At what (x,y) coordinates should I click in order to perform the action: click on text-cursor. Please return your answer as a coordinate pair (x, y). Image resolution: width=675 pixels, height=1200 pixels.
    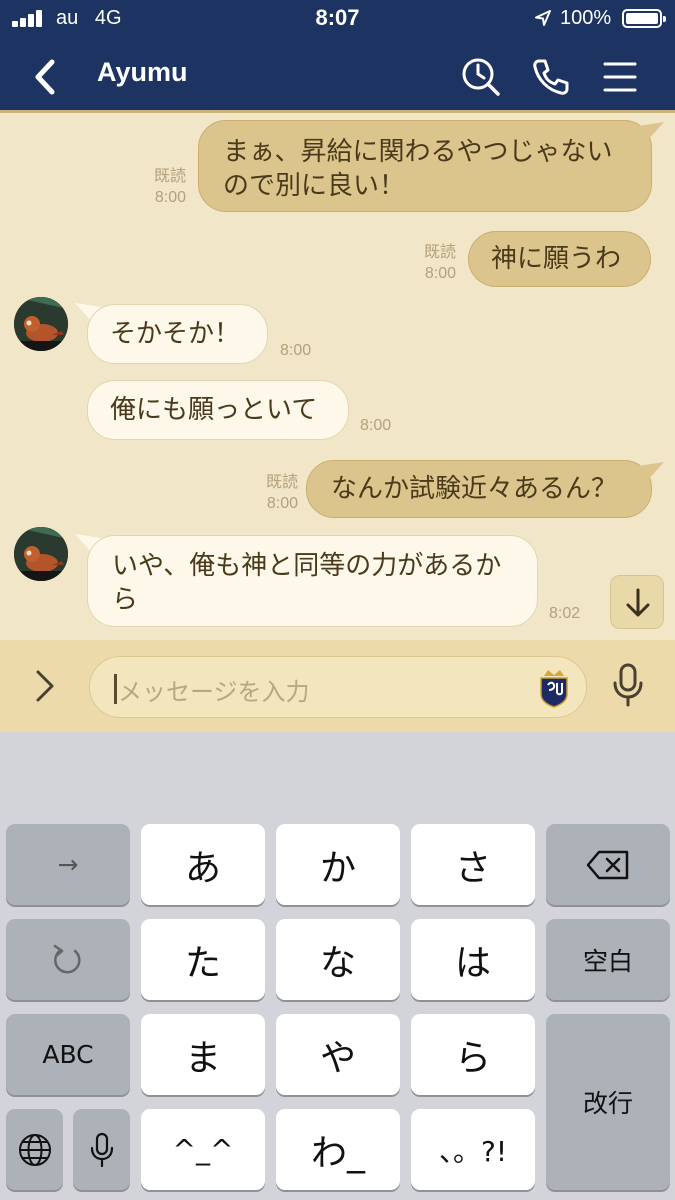
    Looking at the image, I should click on (115, 689).